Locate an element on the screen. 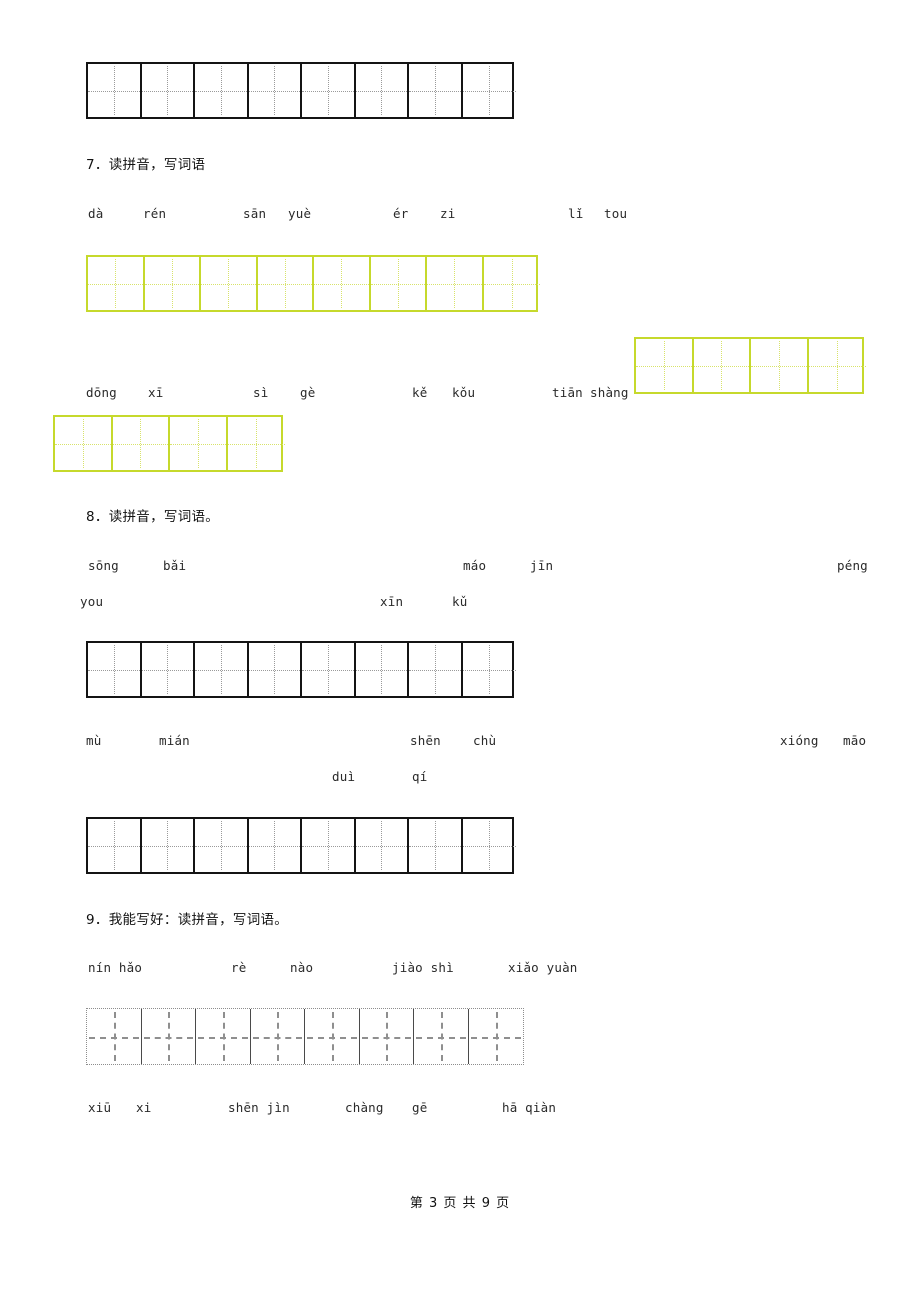 This screenshot has width=920, height=1302. answer-grid-7c is located at coordinates (169, 443).